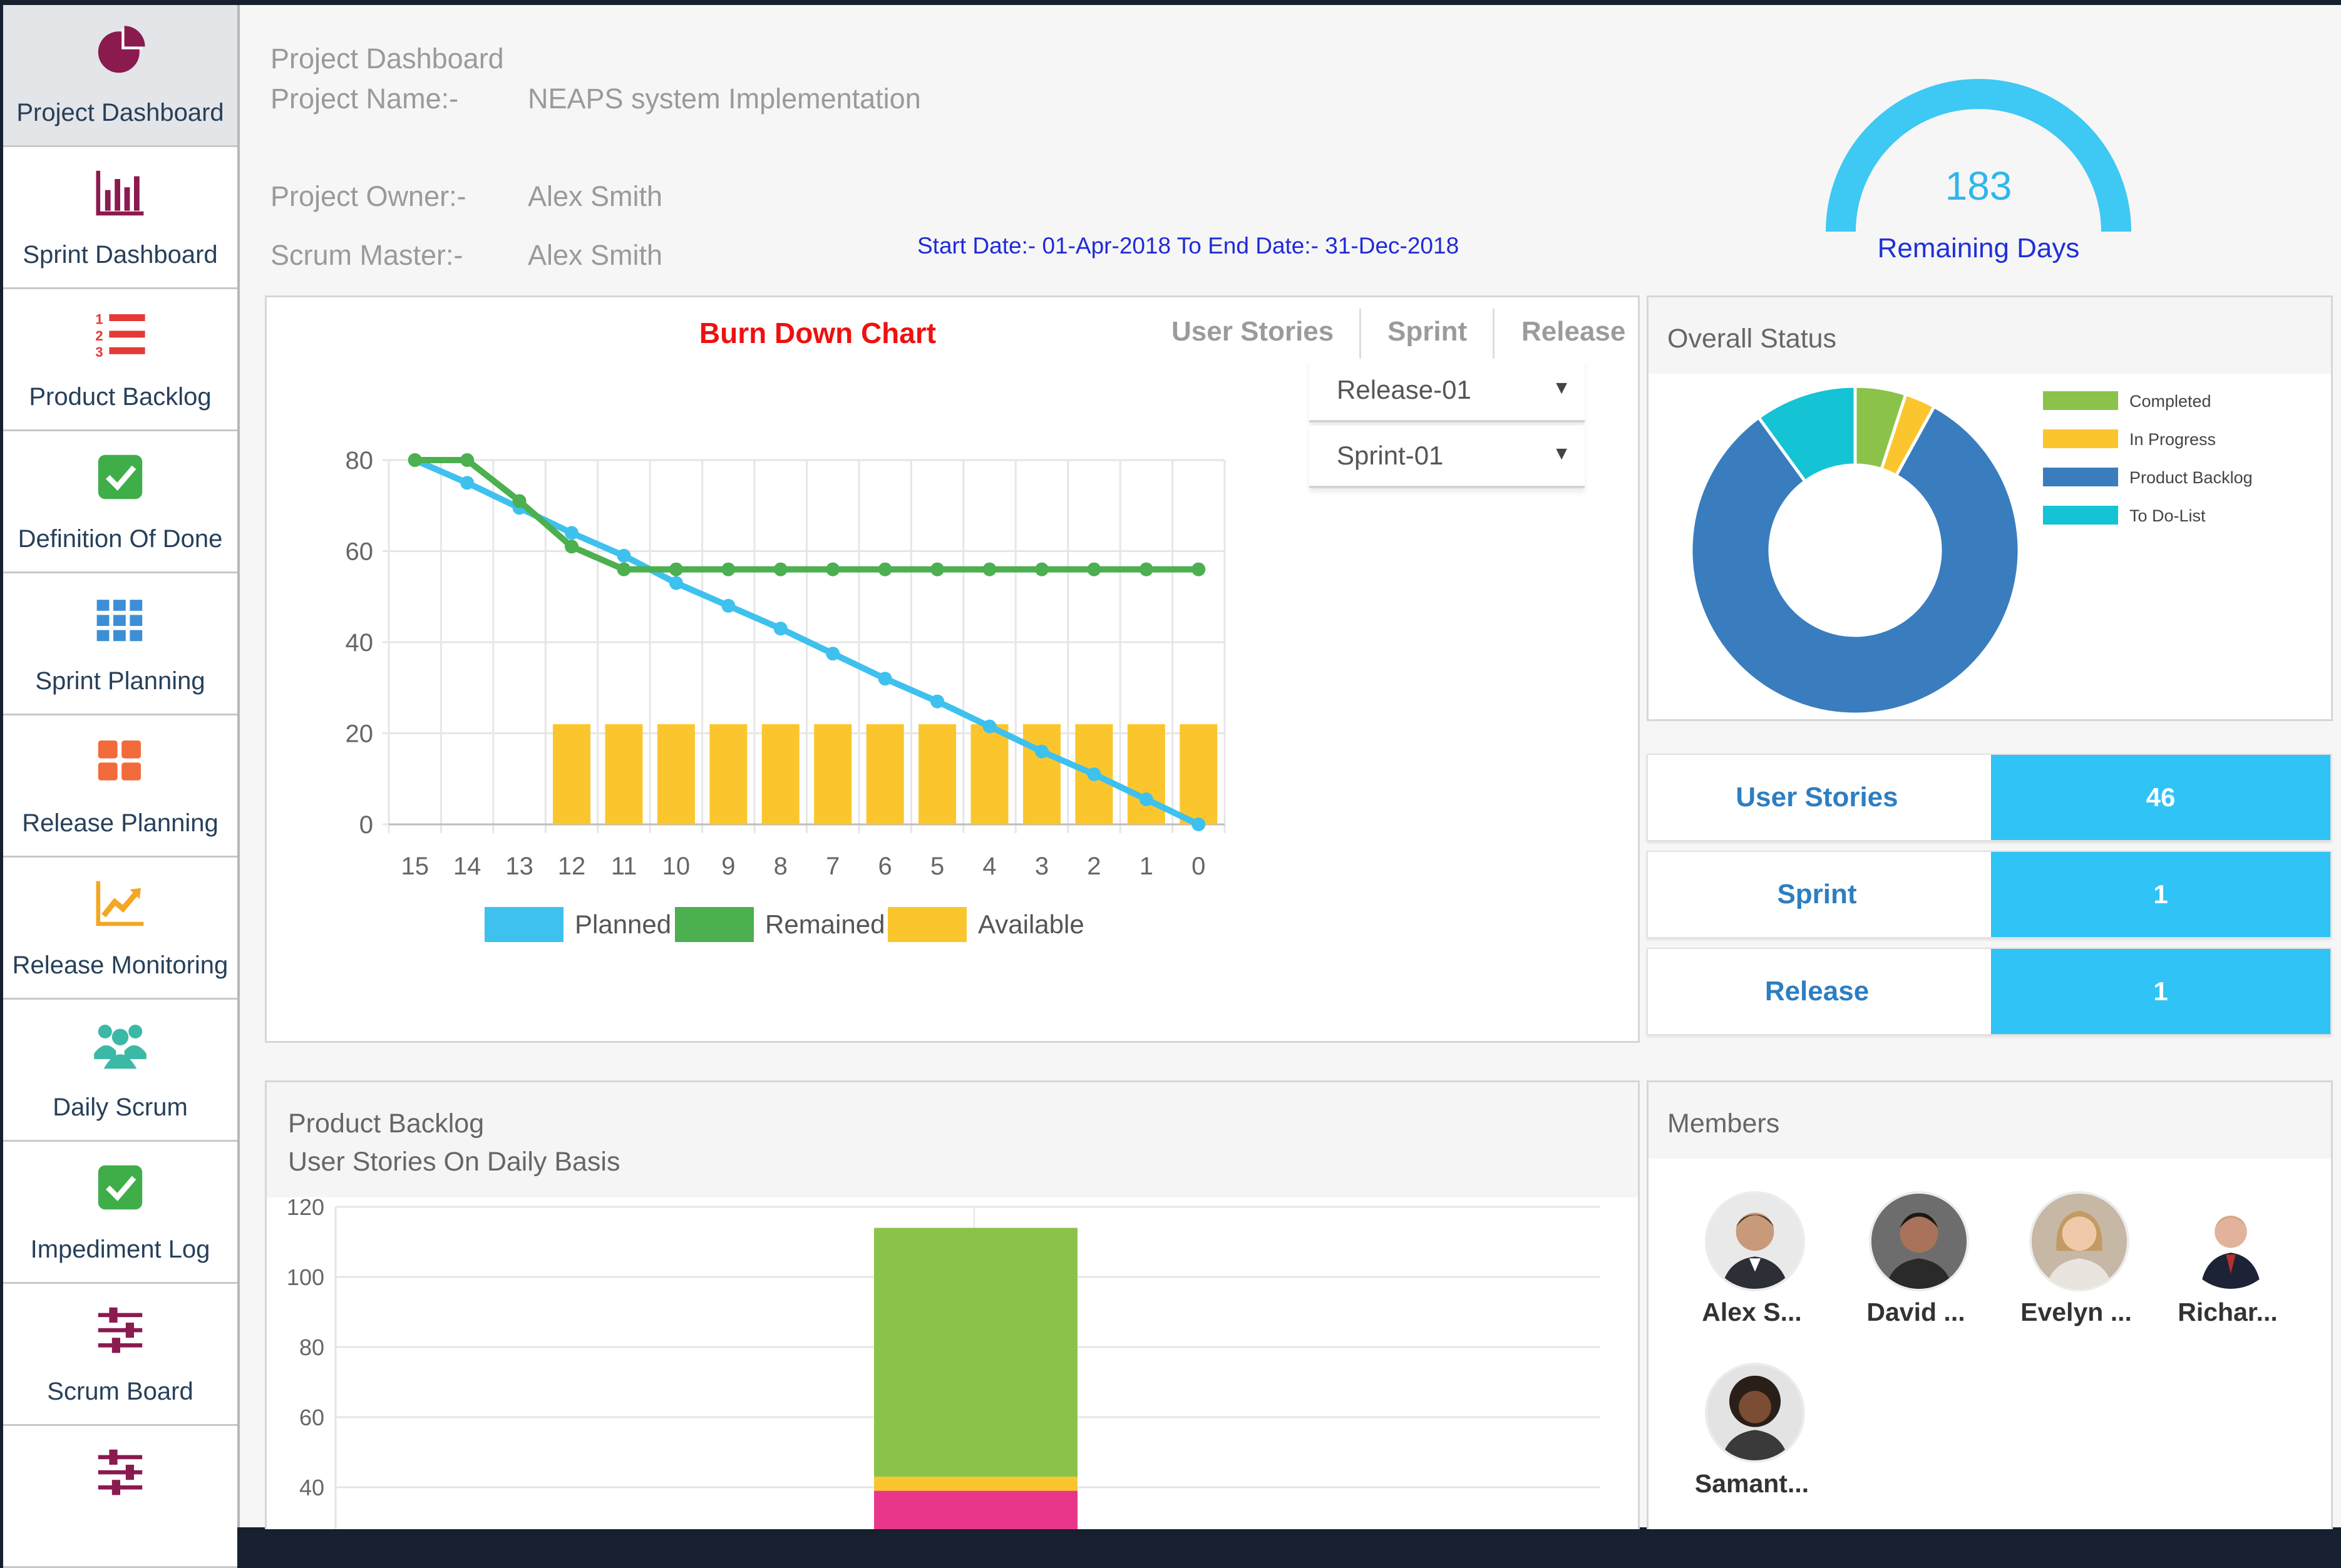  I want to click on sidebar-item-label: Product Backlog, so click(120, 397).